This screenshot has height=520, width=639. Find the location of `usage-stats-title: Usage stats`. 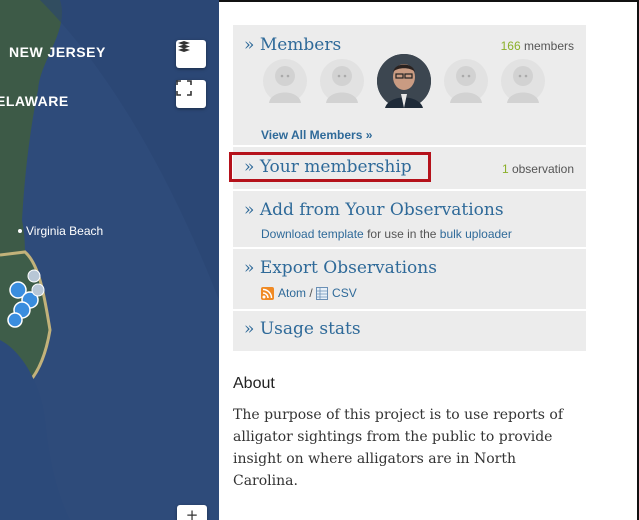

usage-stats-title: Usage stats is located at coordinates (310, 329).